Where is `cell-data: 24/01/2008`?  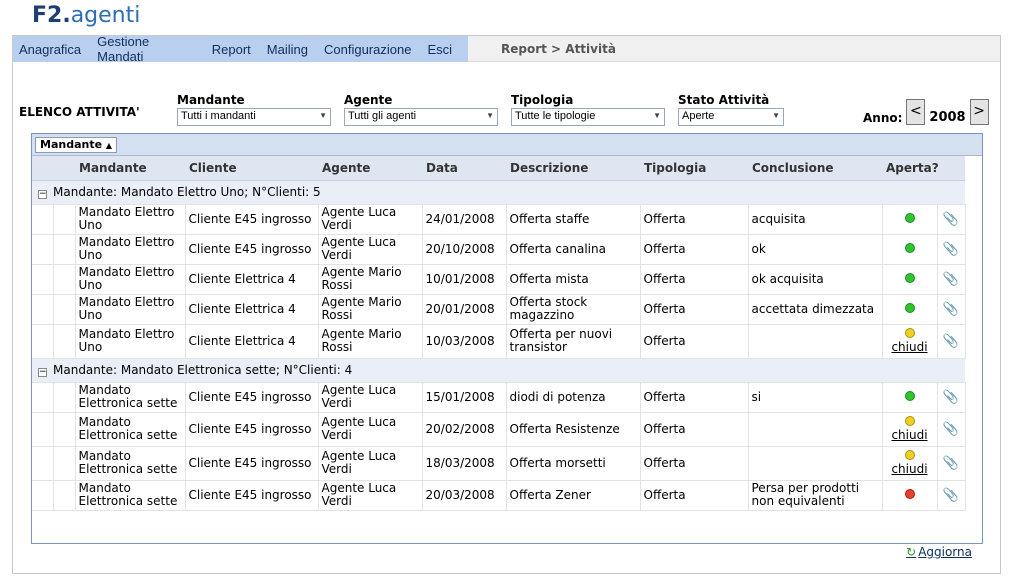 cell-data: 24/01/2008 is located at coordinates (464, 219).